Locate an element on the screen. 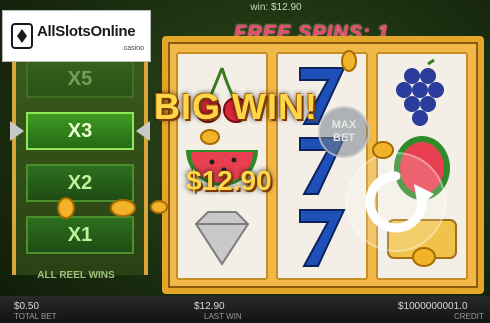  max-bet-line1: MAX is located at coordinates (344, 125).